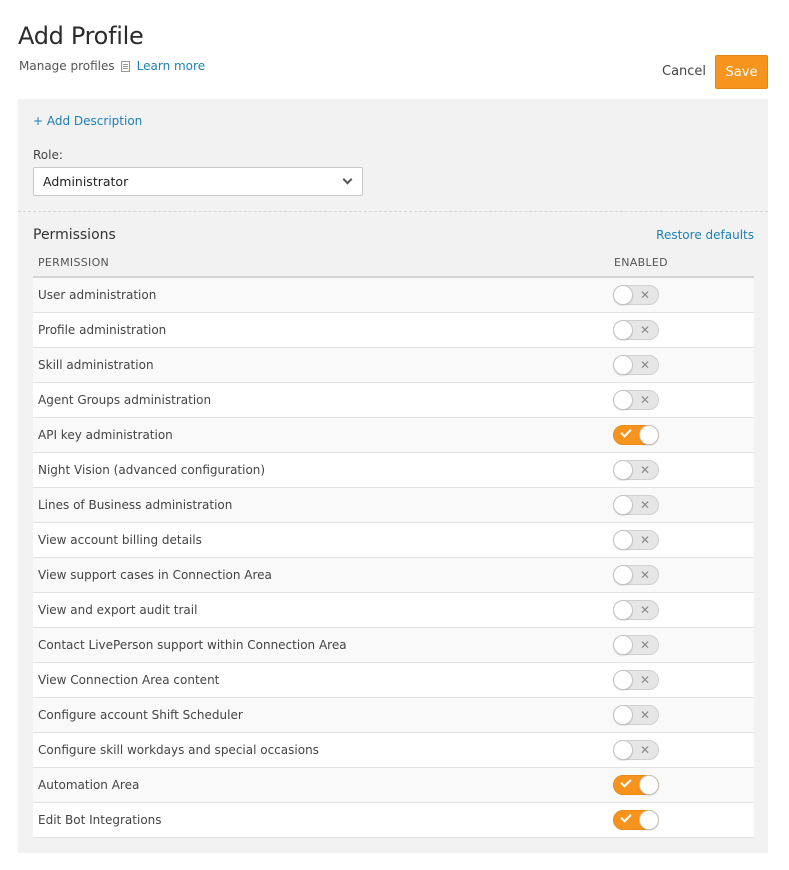  Describe the element at coordinates (323, 820) in the screenshot. I see `permission-name: Edit Bot Integrations` at that location.